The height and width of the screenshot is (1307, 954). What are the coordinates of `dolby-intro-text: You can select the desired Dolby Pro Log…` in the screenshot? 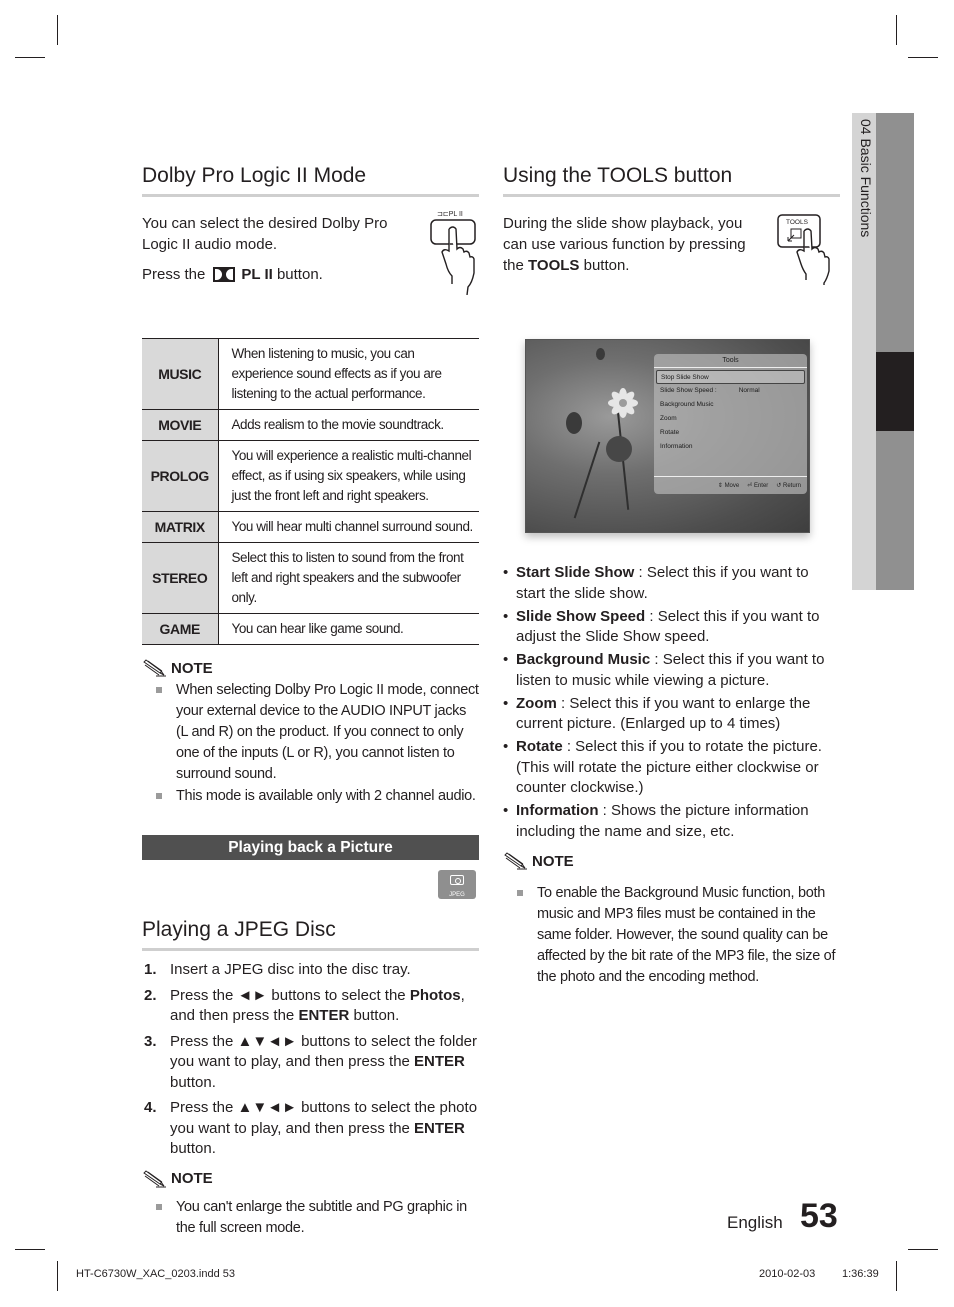 It's located at (265, 234).